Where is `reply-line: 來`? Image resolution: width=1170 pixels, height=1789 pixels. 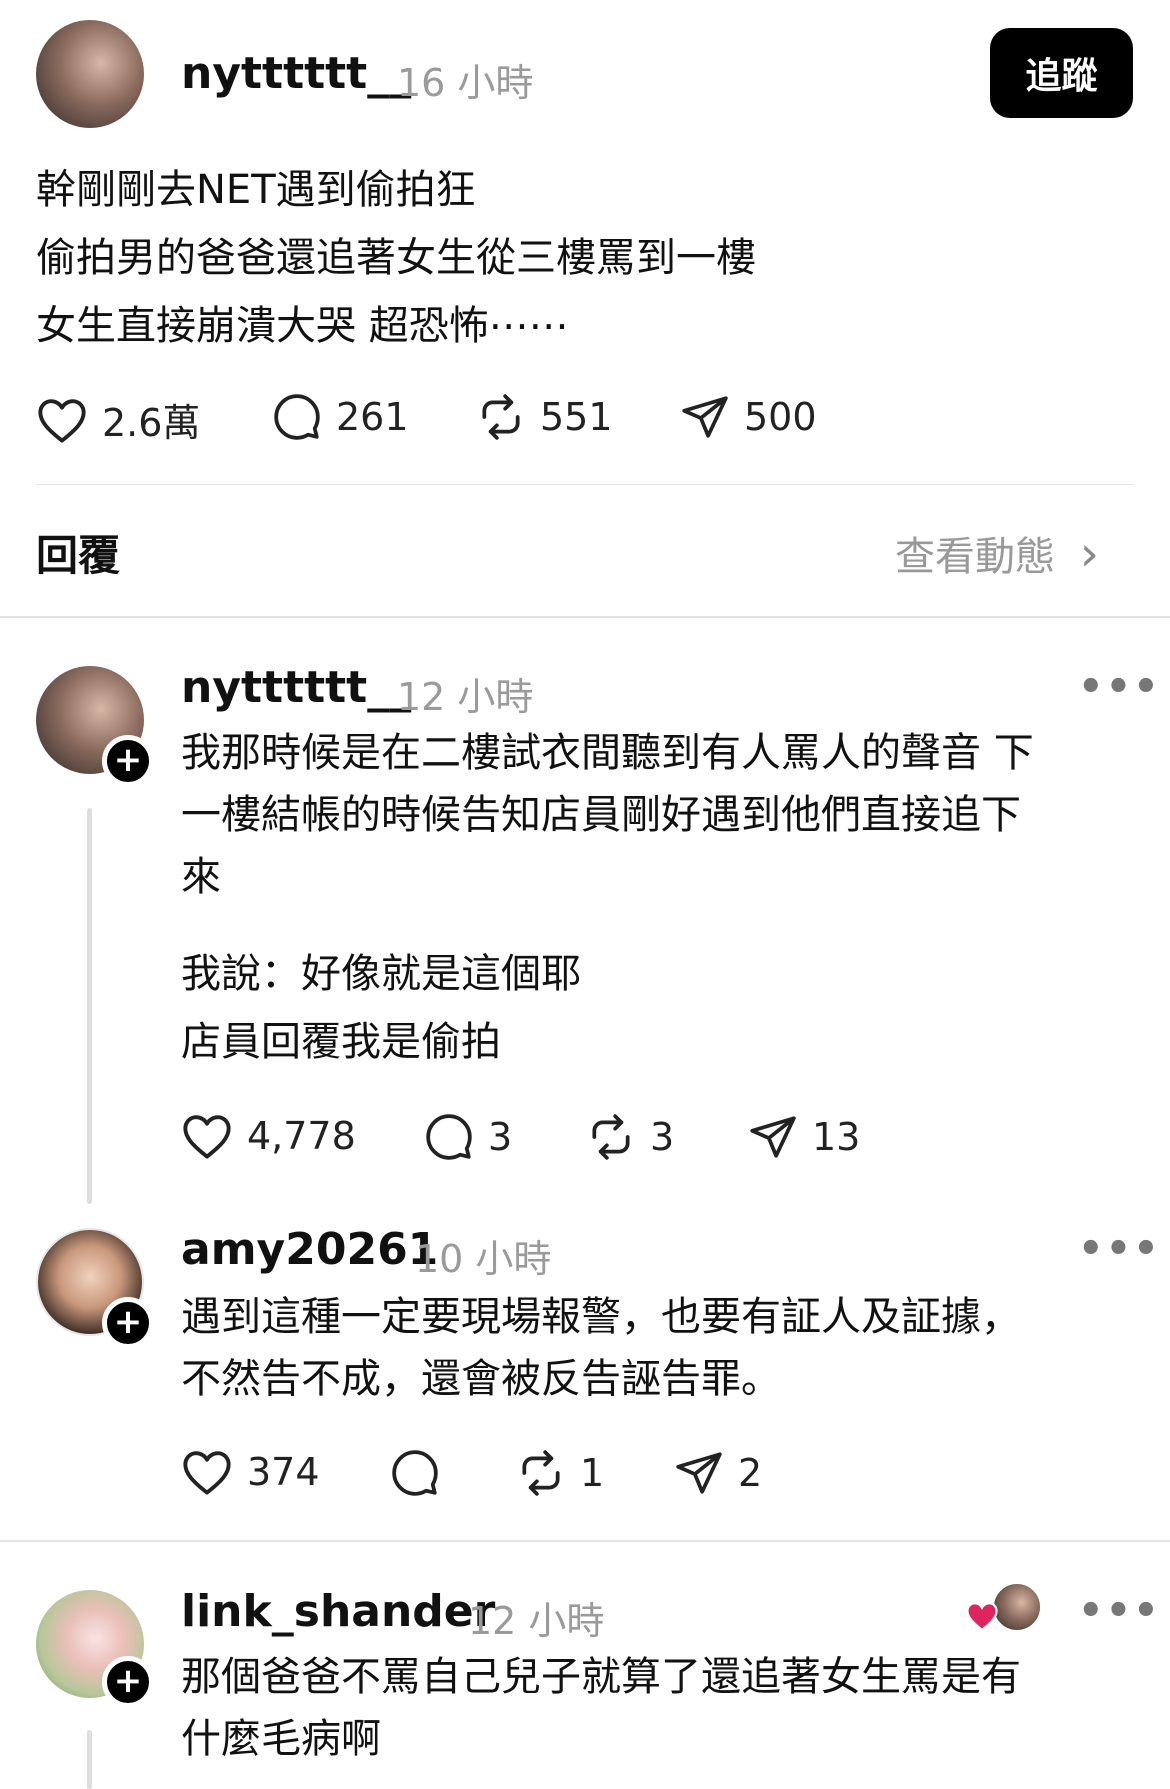
reply-line: 來 is located at coordinates (201, 877).